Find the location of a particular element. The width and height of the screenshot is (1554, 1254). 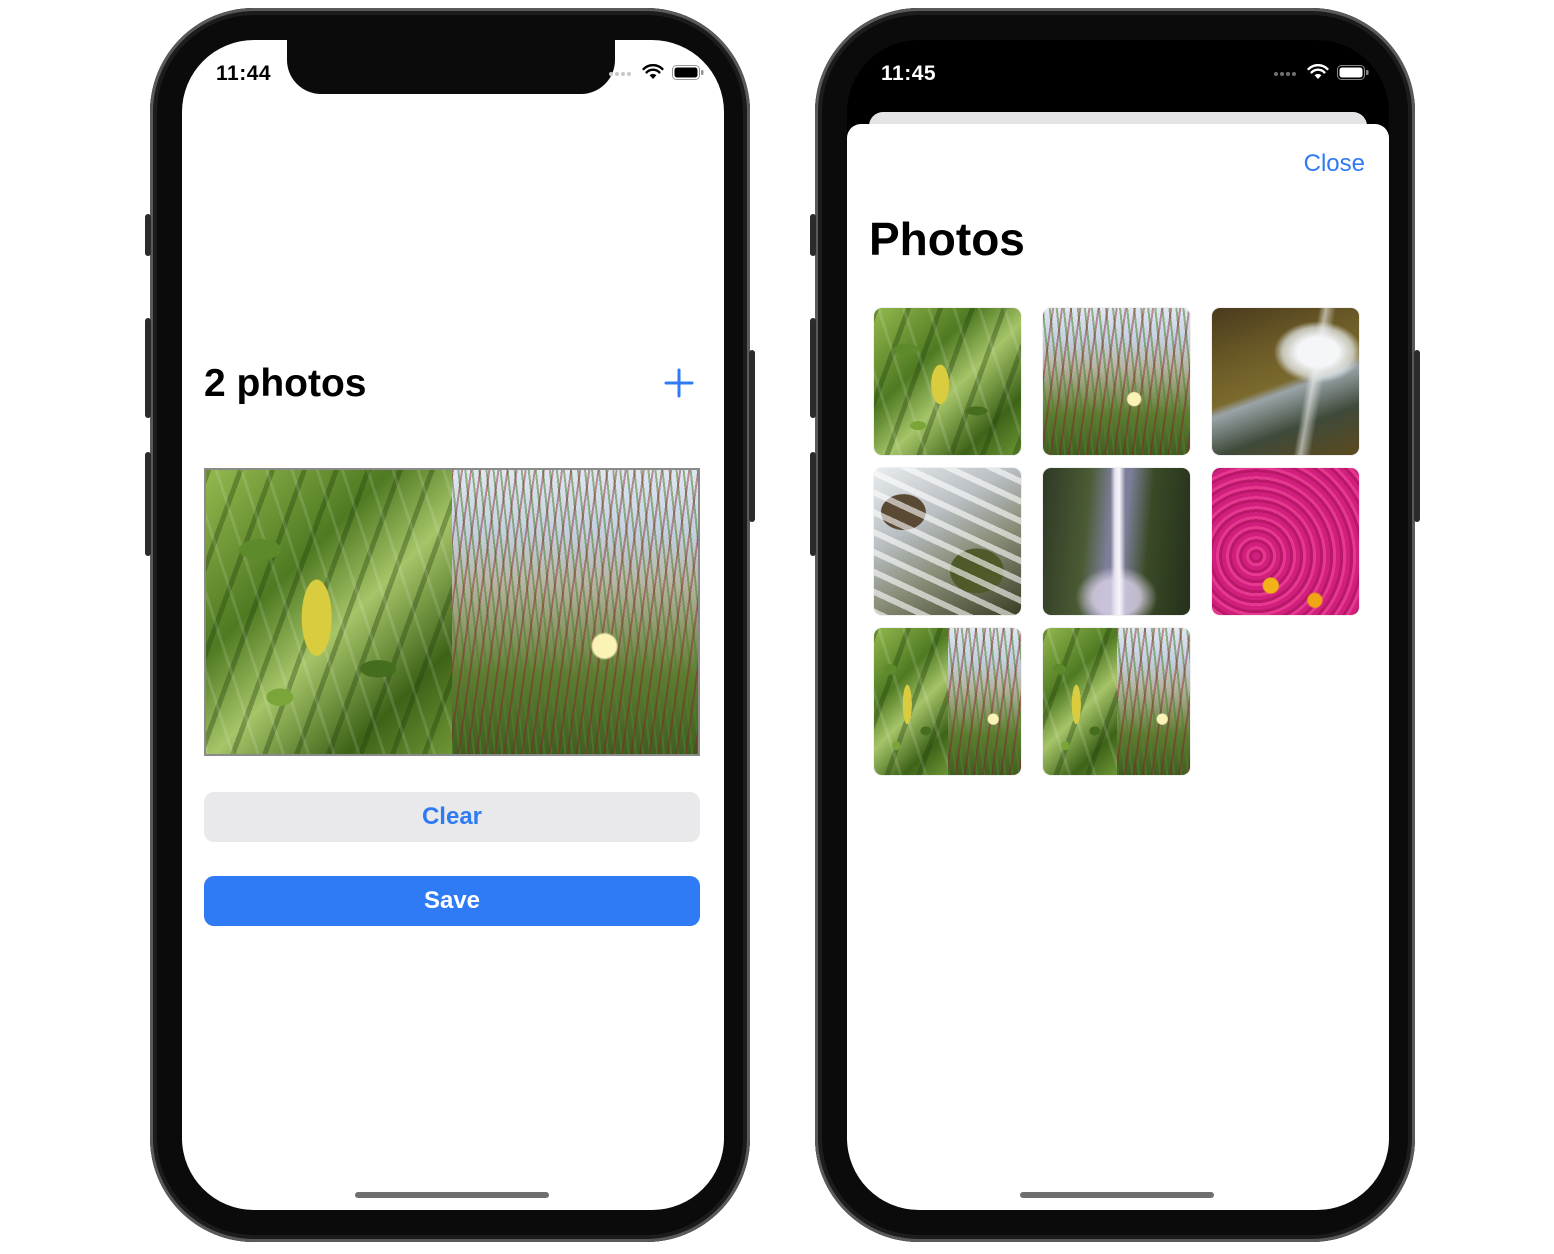

photo-grid is located at coordinates (1116, 541).